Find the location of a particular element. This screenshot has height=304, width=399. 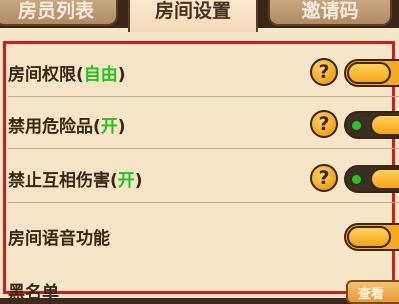

setting-label: 禁止互相伤害(开) is located at coordinates (75, 178).